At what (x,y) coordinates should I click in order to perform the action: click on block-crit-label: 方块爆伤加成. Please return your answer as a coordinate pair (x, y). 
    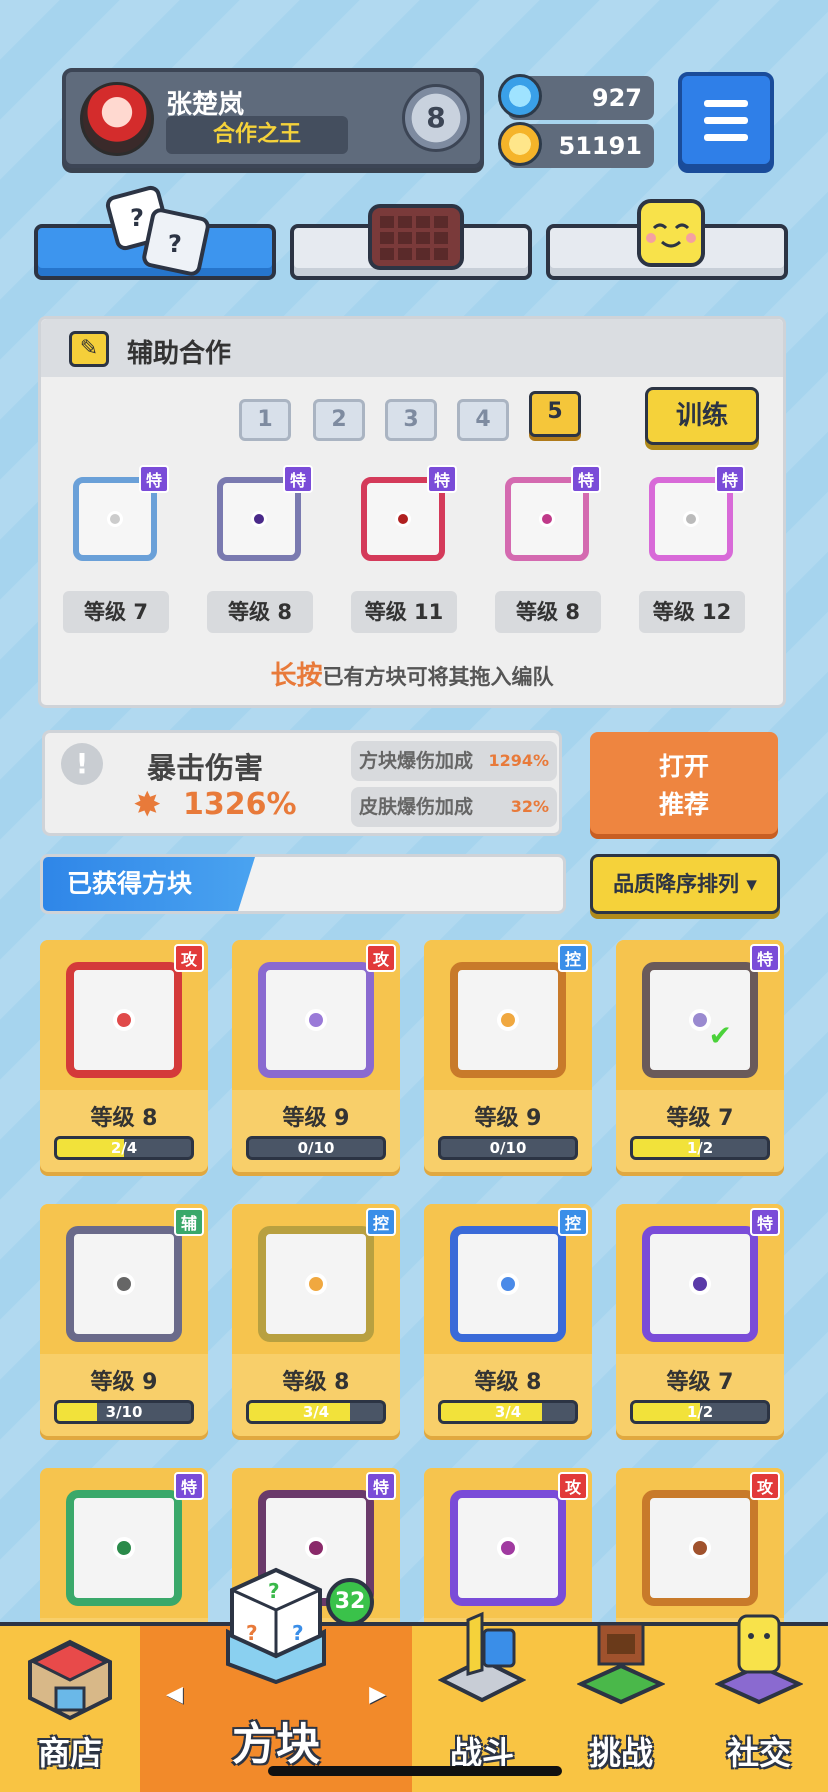
    Looking at the image, I should click on (416, 761).